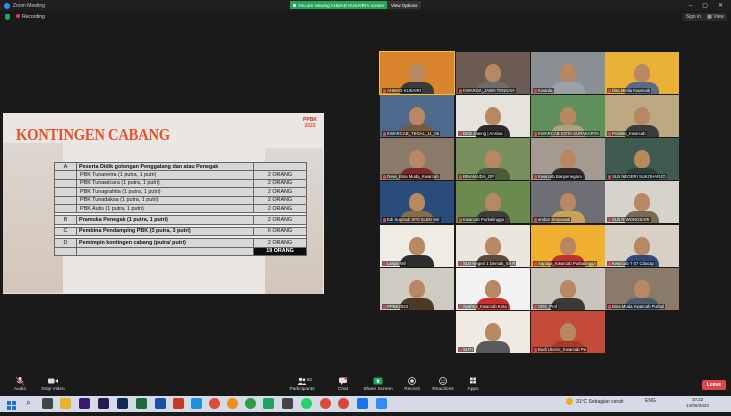 This screenshot has width=731, height=416. Describe the element at coordinates (93, 134) in the screenshot. I see `slide-title: KONTINGEN CABANG` at that location.